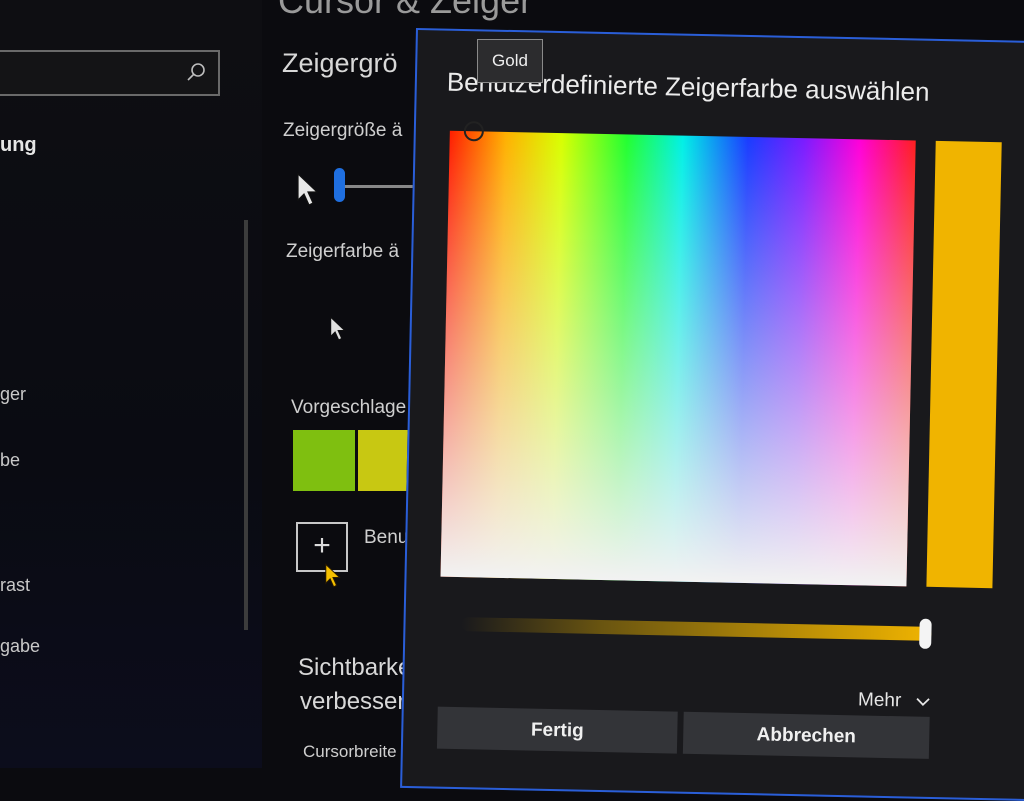 This screenshot has height=801, width=1024. I want to click on search-input, so click(110, 73).